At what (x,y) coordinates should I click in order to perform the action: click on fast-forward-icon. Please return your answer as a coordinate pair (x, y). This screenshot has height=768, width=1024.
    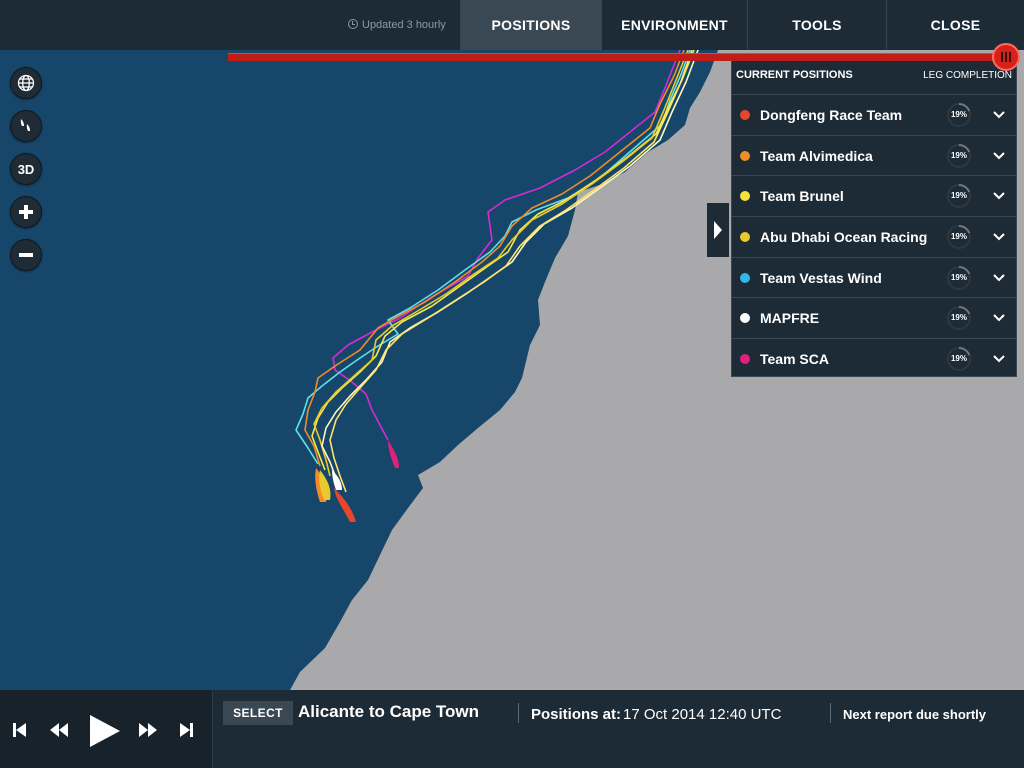
    Looking at the image, I should click on (148, 730).